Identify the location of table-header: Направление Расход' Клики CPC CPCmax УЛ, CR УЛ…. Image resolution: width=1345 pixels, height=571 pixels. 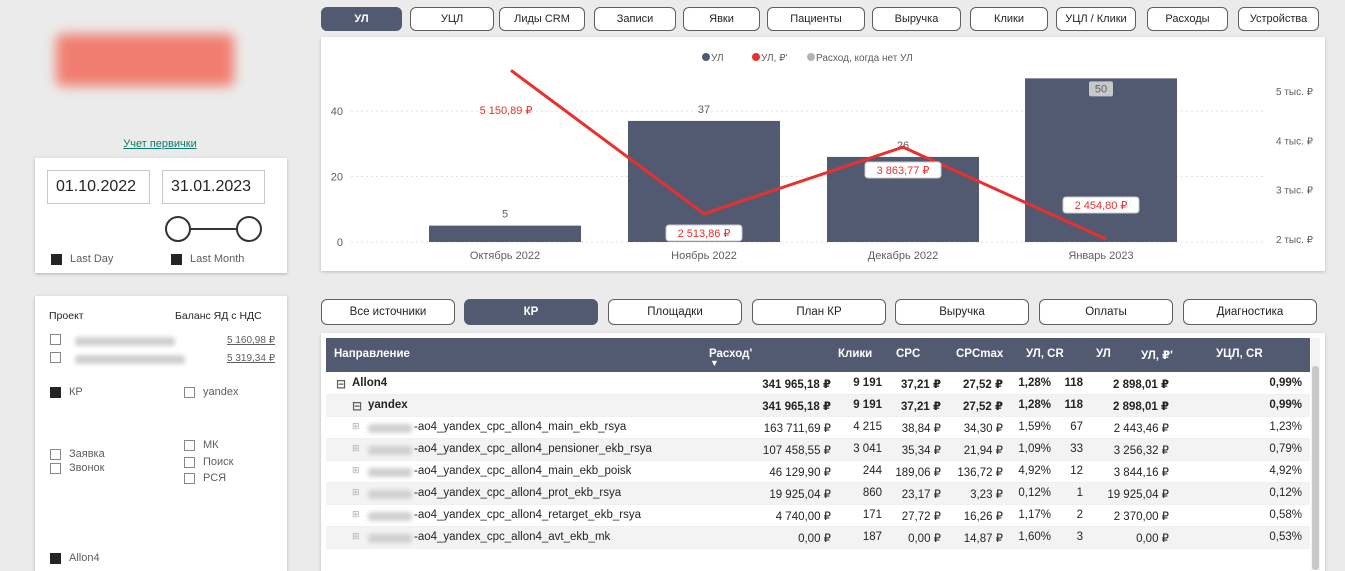
(818, 355).